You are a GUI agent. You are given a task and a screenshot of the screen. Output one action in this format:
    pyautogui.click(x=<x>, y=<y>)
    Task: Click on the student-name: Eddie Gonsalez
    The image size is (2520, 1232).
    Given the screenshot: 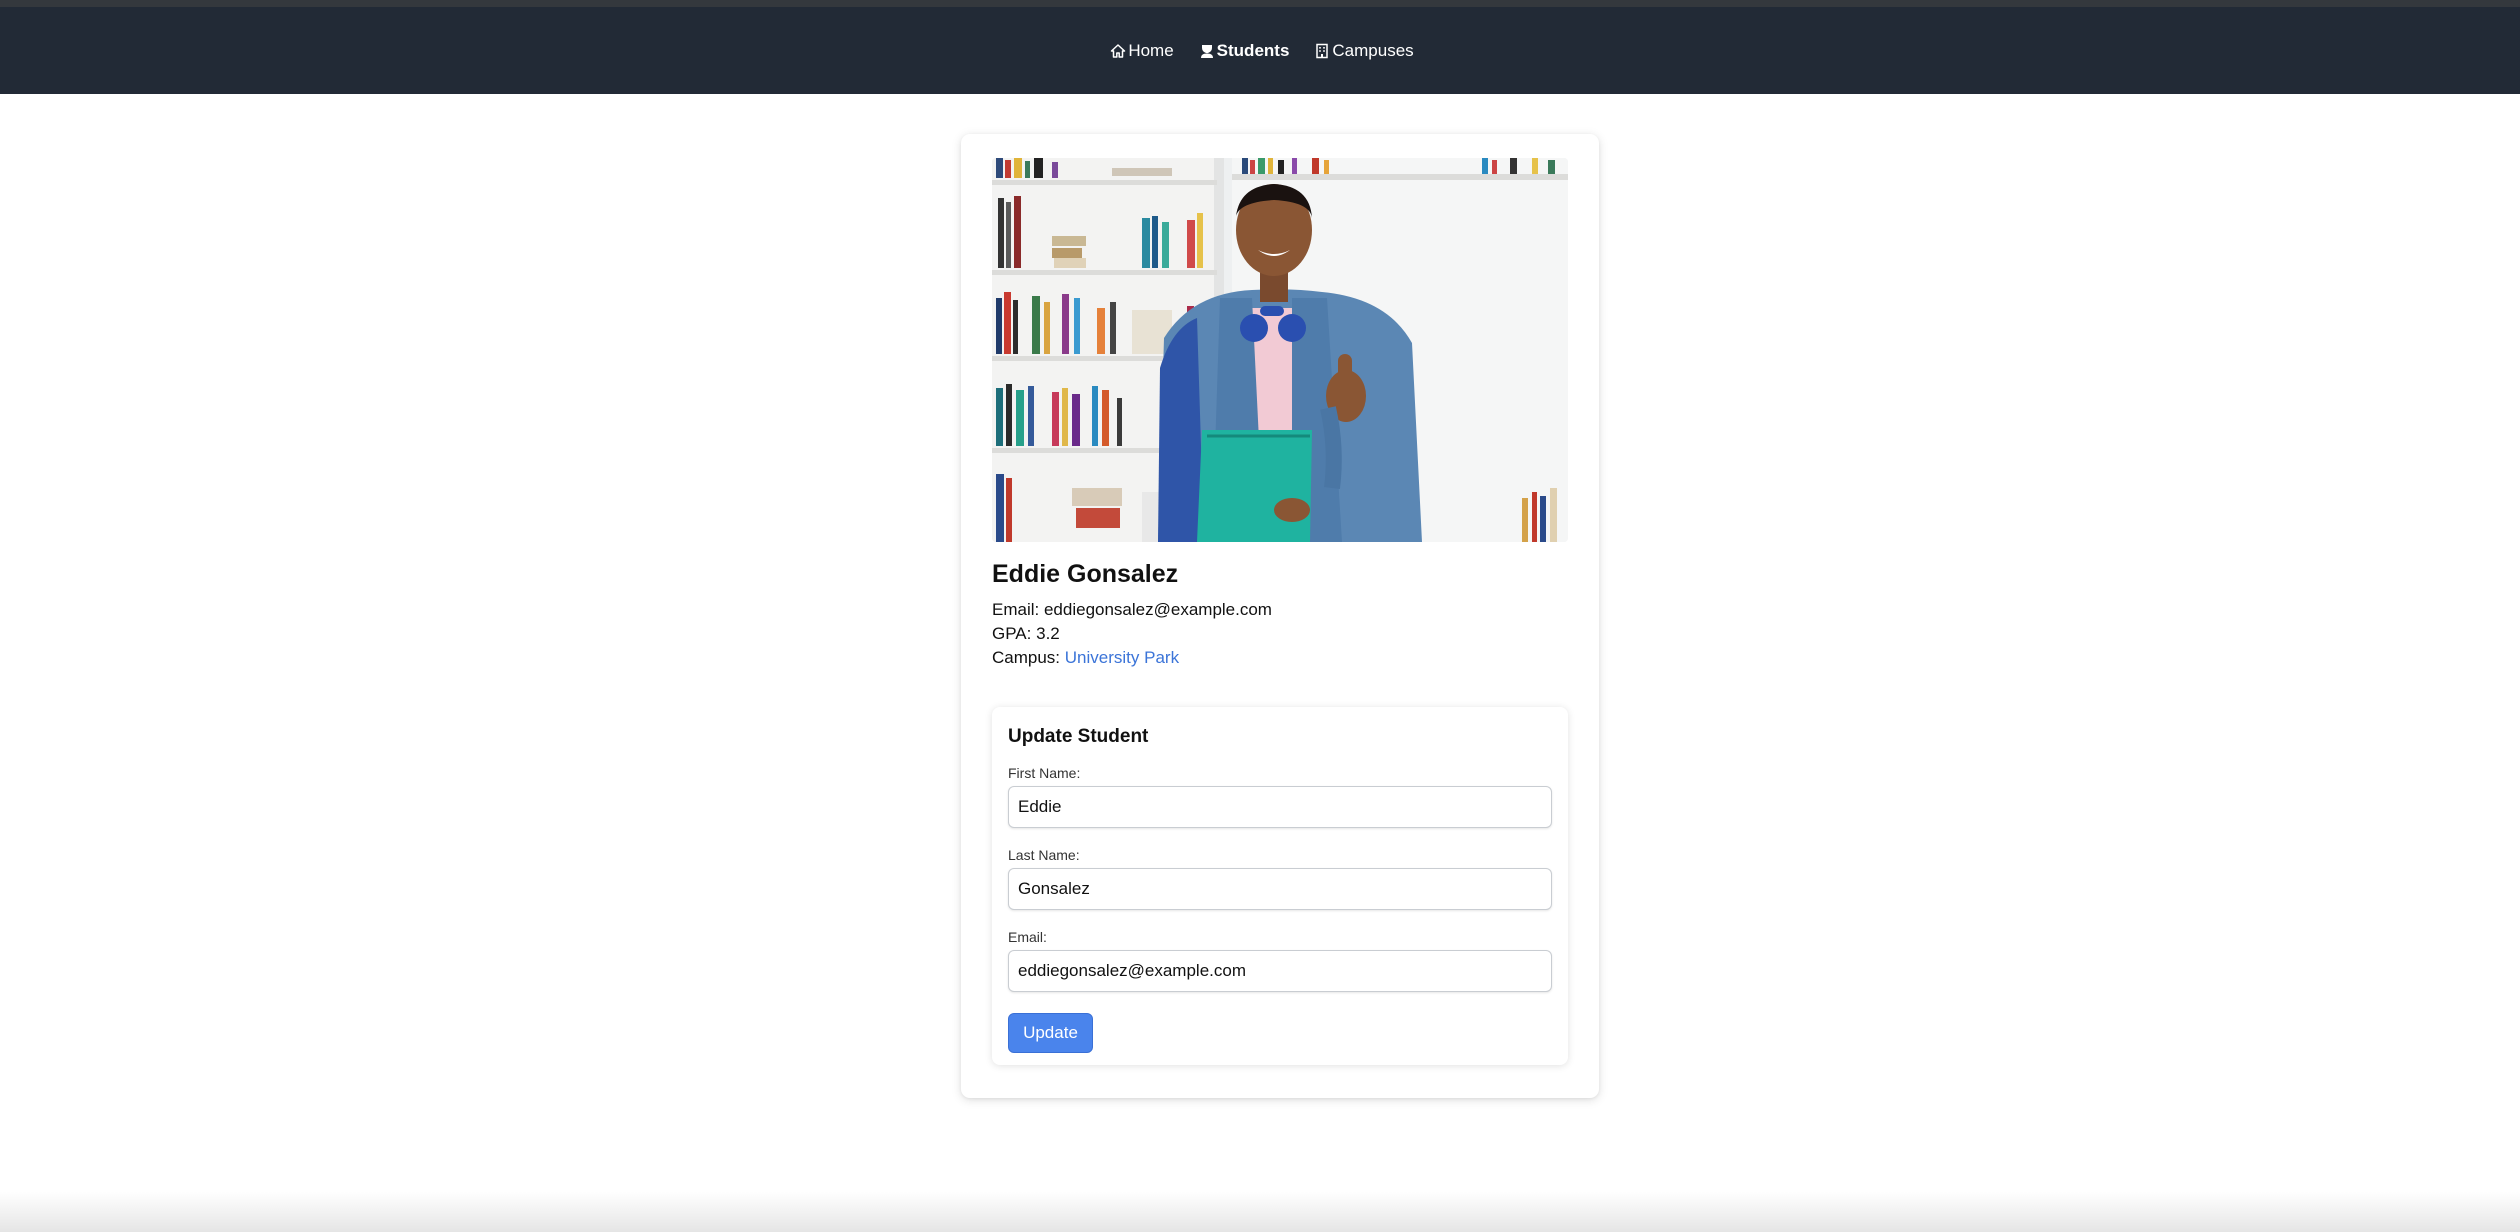 What is the action you would take?
    pyautogui.click(x=1085, y=574)
    